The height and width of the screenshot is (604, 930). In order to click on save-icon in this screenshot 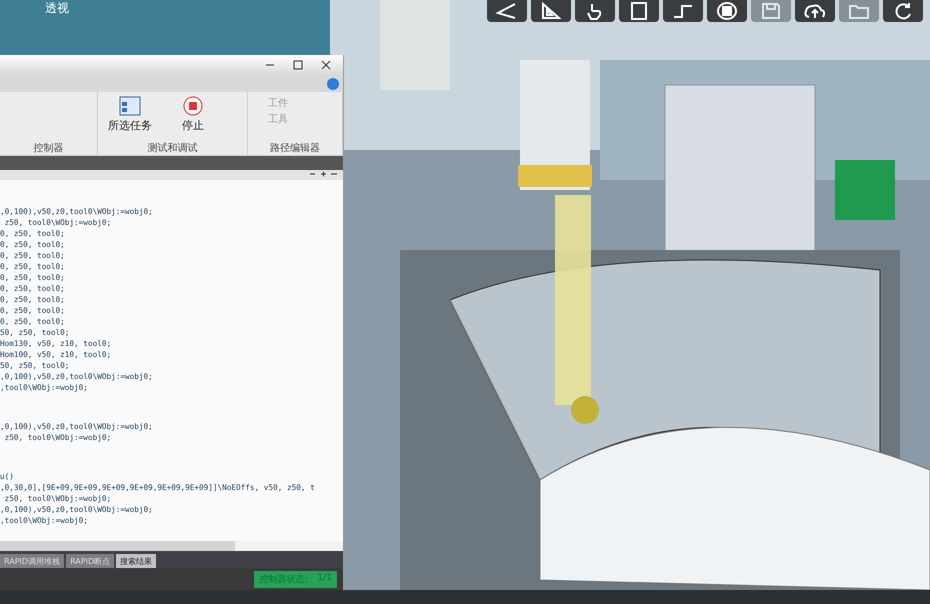, I will do `click(771, 11)`.